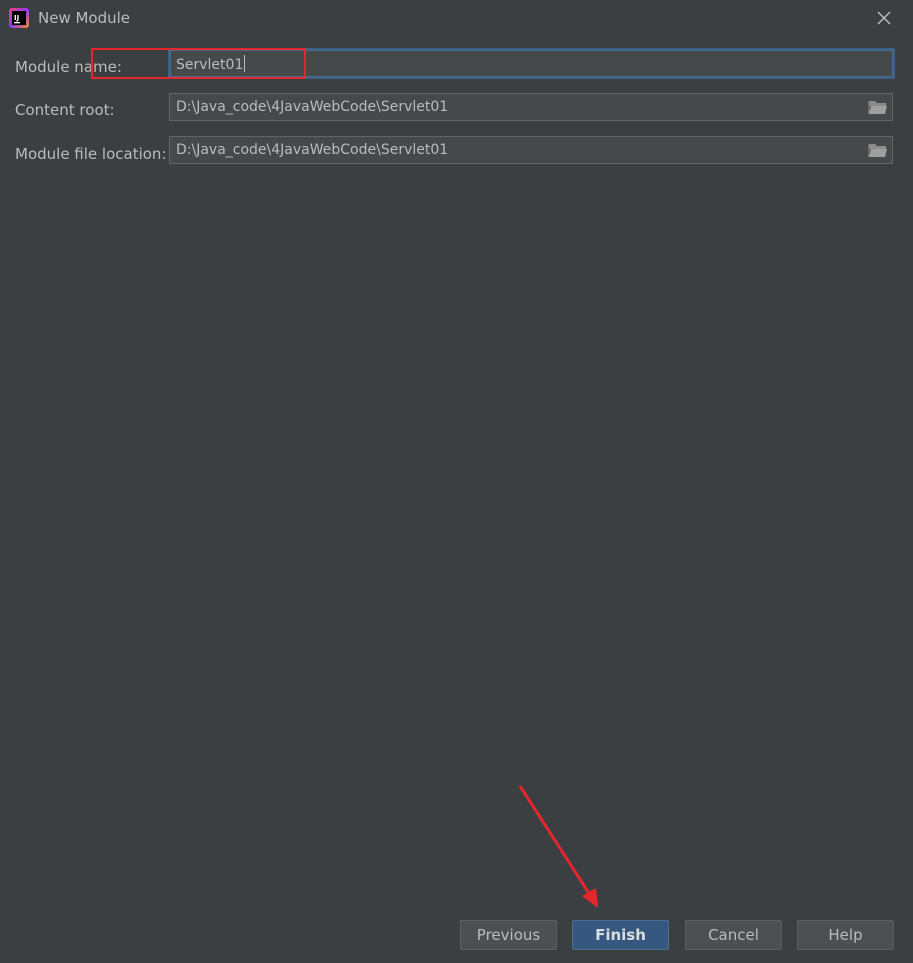 The image size is (913, 963). What do you see at coordinates (312, 107) in the screenshot?
I see `content-root-value: D:\Java_code\4JavaWebCode\Servlet01` at bounding box center [312, 107].